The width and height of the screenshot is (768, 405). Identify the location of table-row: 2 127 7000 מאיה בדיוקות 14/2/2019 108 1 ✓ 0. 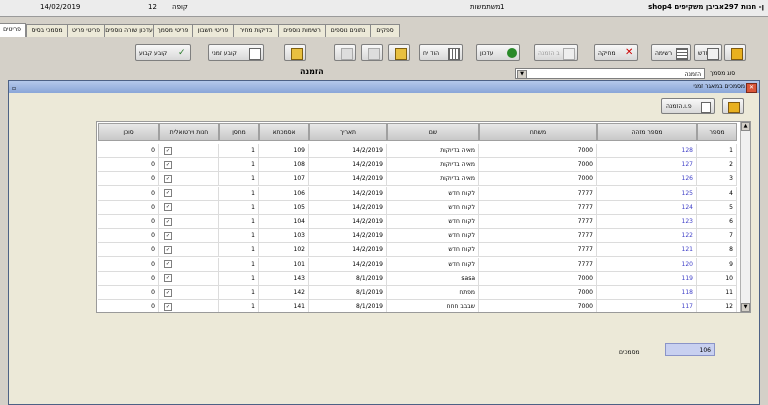
(417, 165).